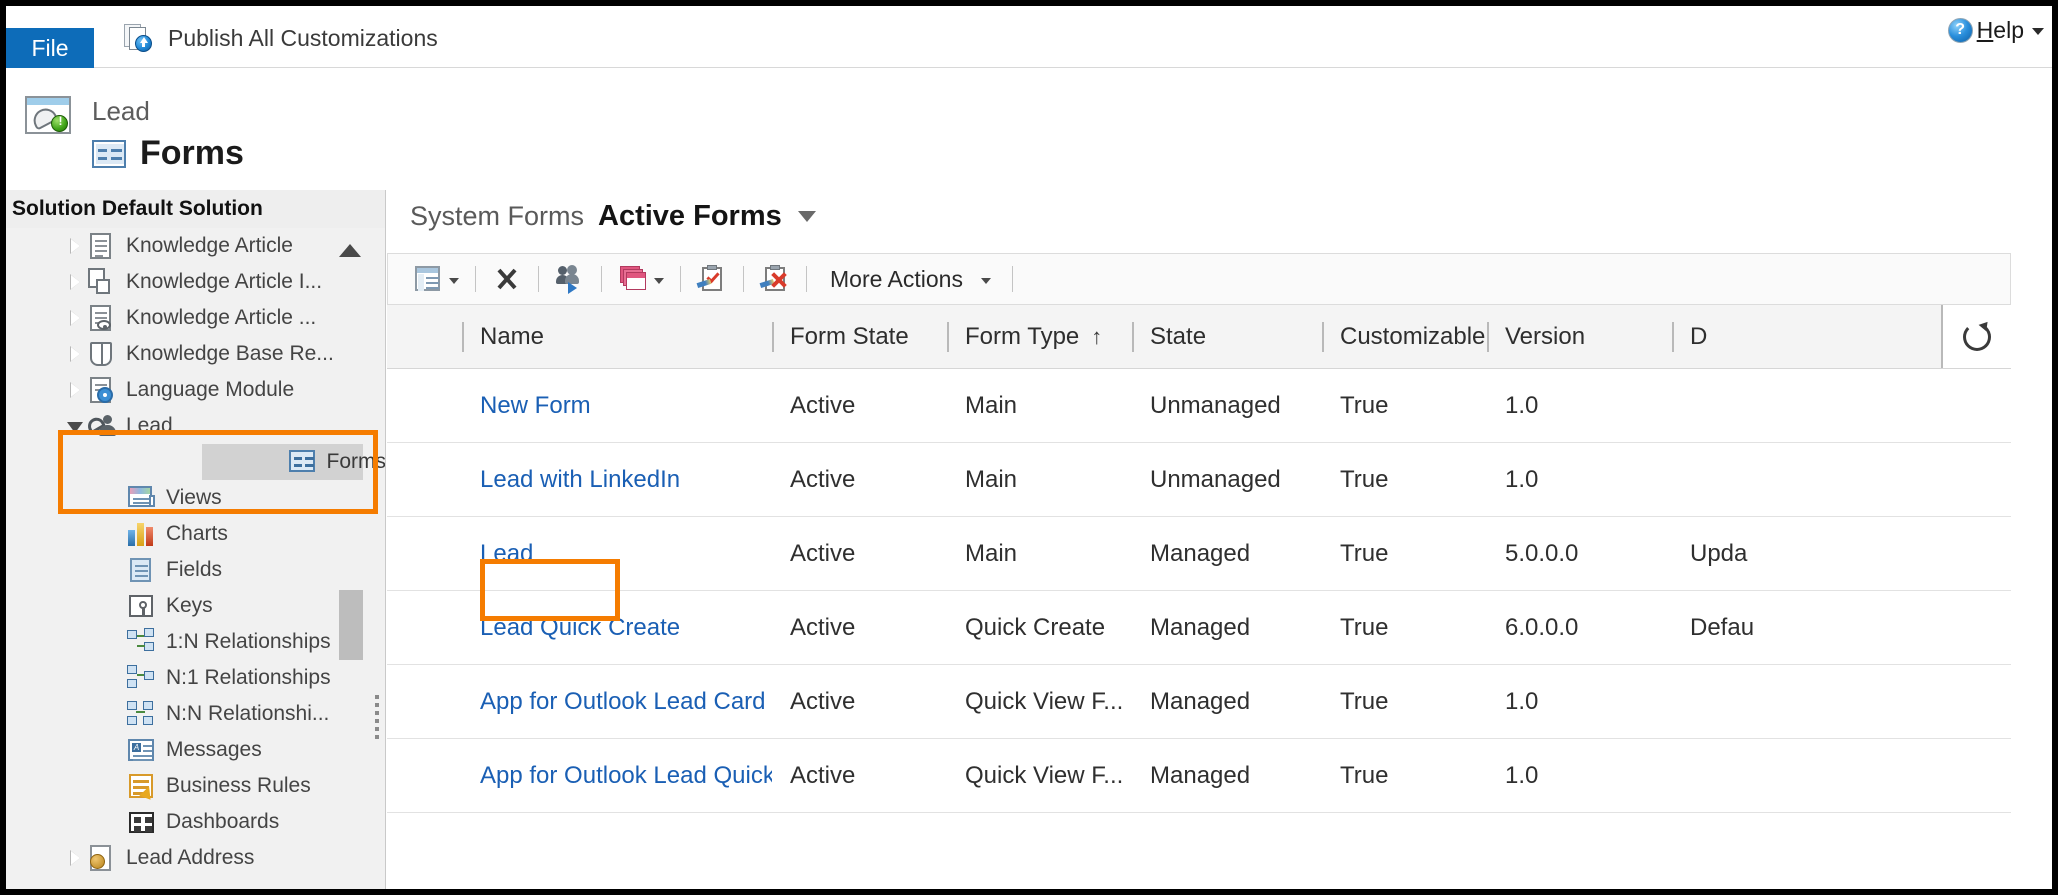 The image size is (2058, 895). I want to click on tree-item-business-rules: Business Rules, so click(195, 786).